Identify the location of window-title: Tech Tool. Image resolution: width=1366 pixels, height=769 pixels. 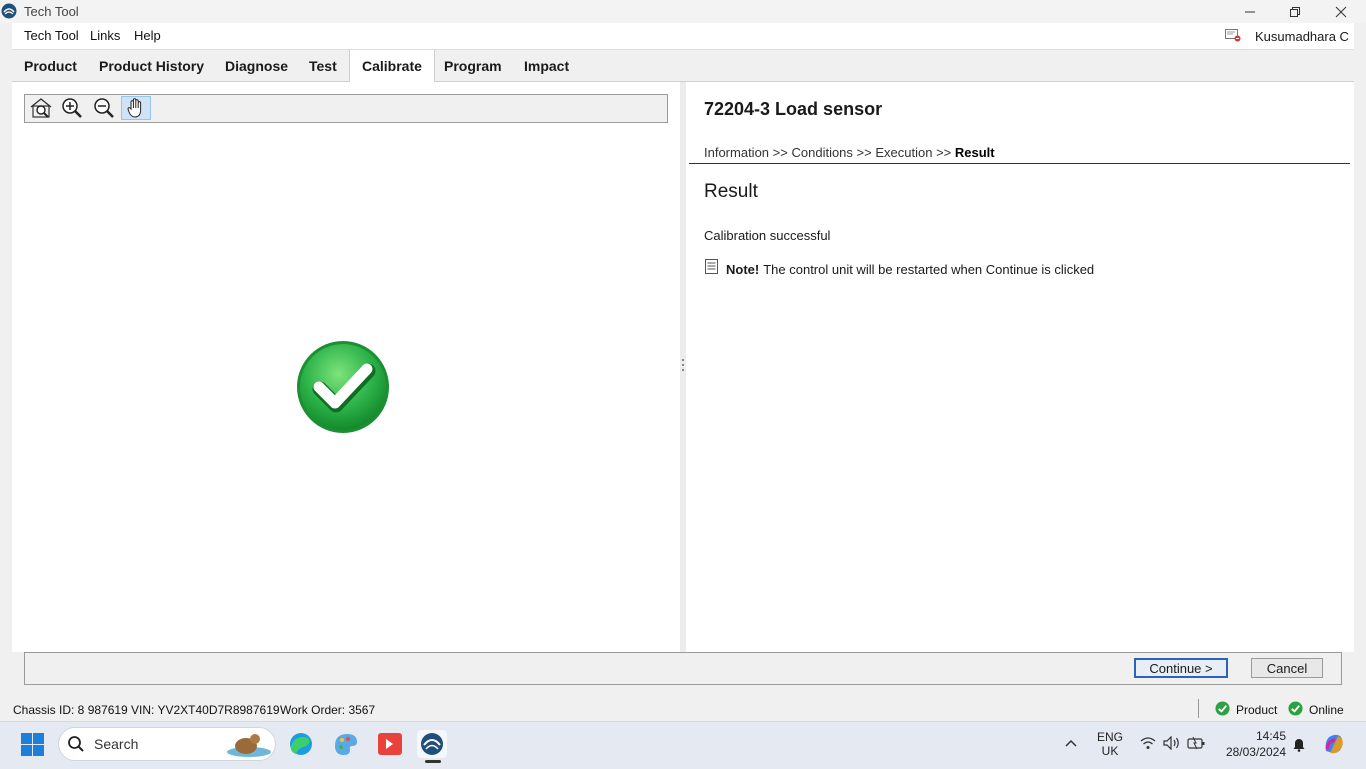
(51, 11).